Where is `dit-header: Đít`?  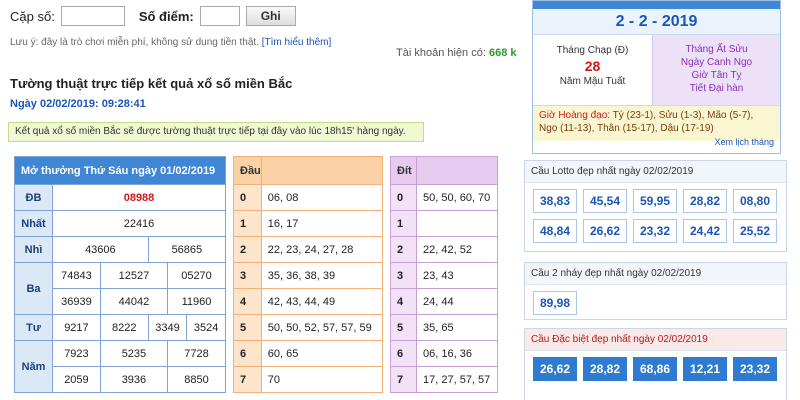 dit-header: Đít is located at coordinates (403, 170).